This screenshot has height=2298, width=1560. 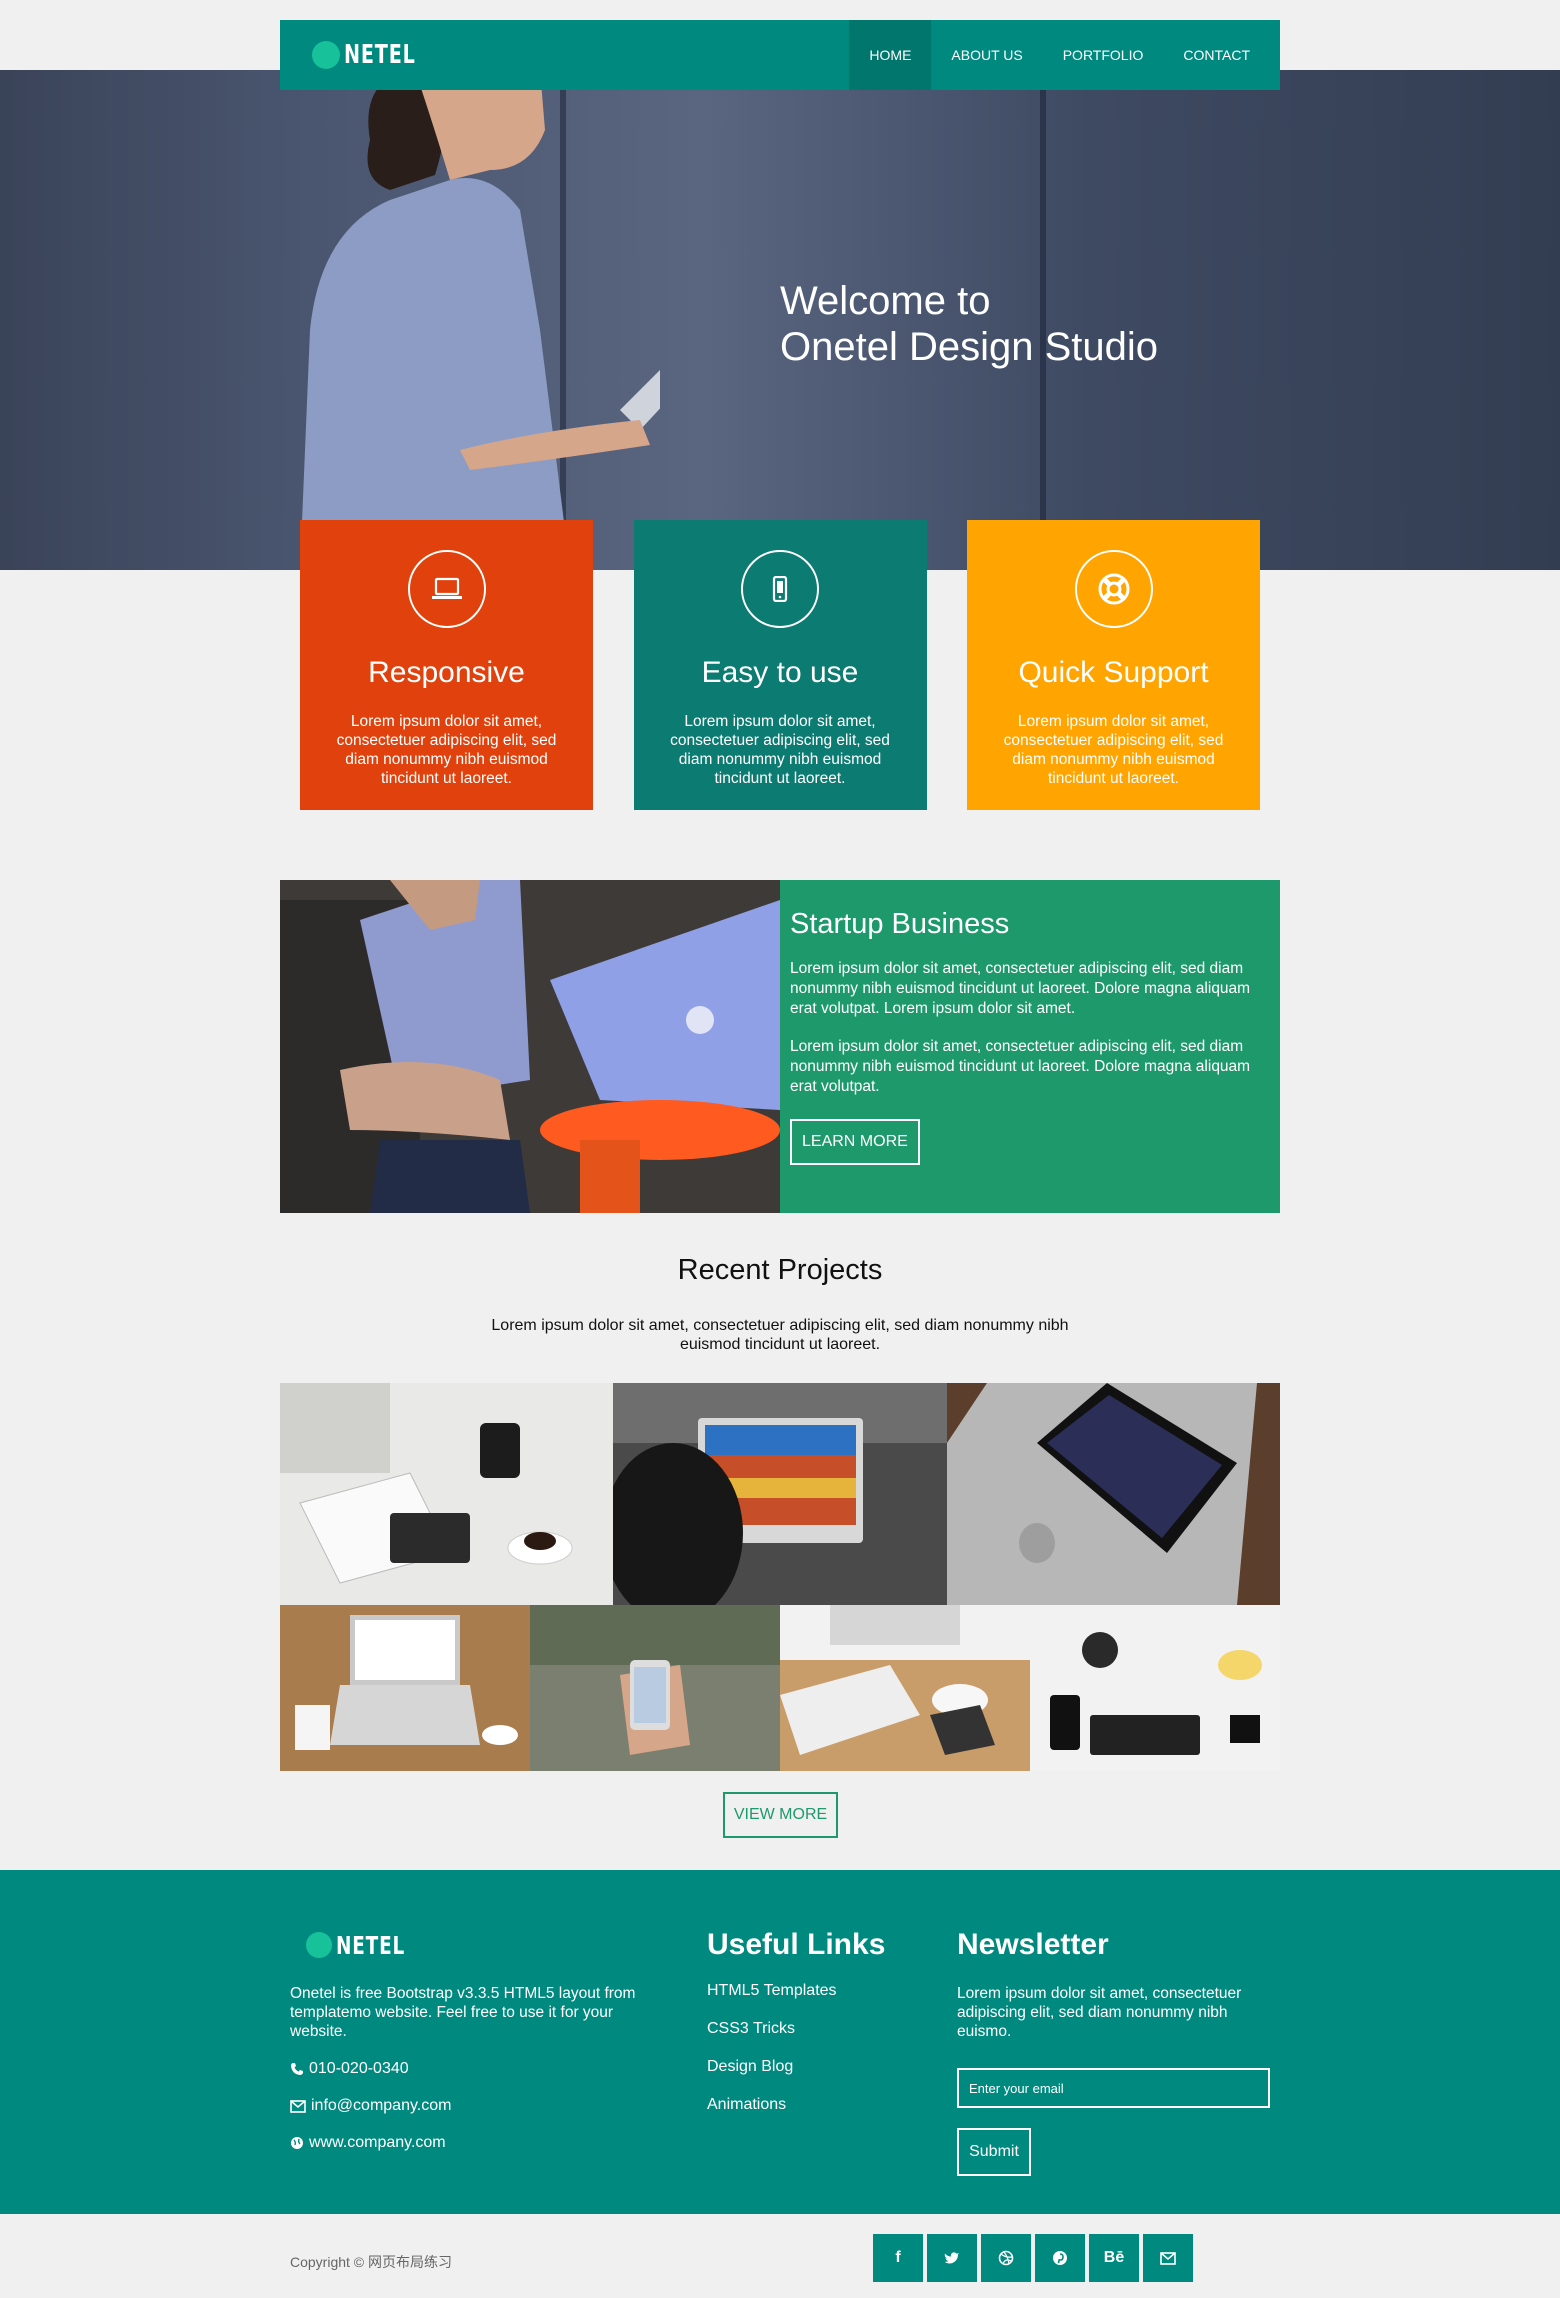 I want to click on project-grid-bottom, so click(x=780, y=1688).